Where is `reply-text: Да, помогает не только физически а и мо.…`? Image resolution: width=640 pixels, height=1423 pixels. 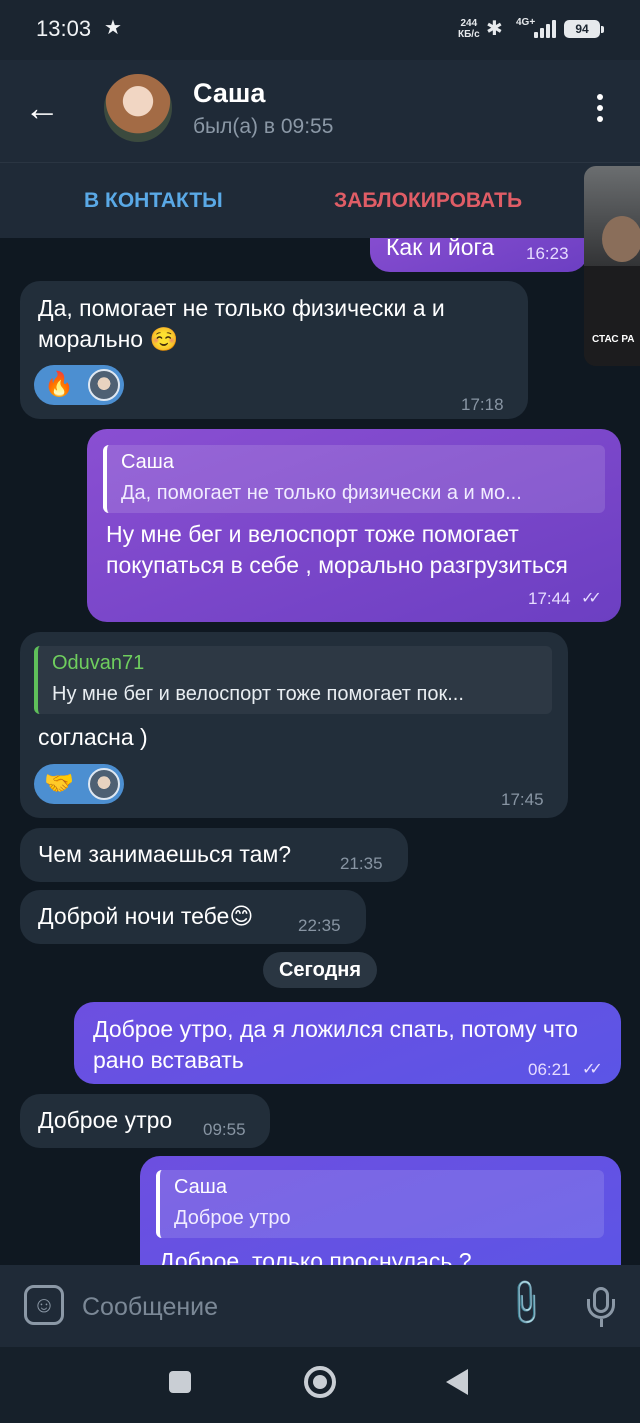 reply-text: Да, помогает не только физически а и мо.… is located at coordinates (321, 493).